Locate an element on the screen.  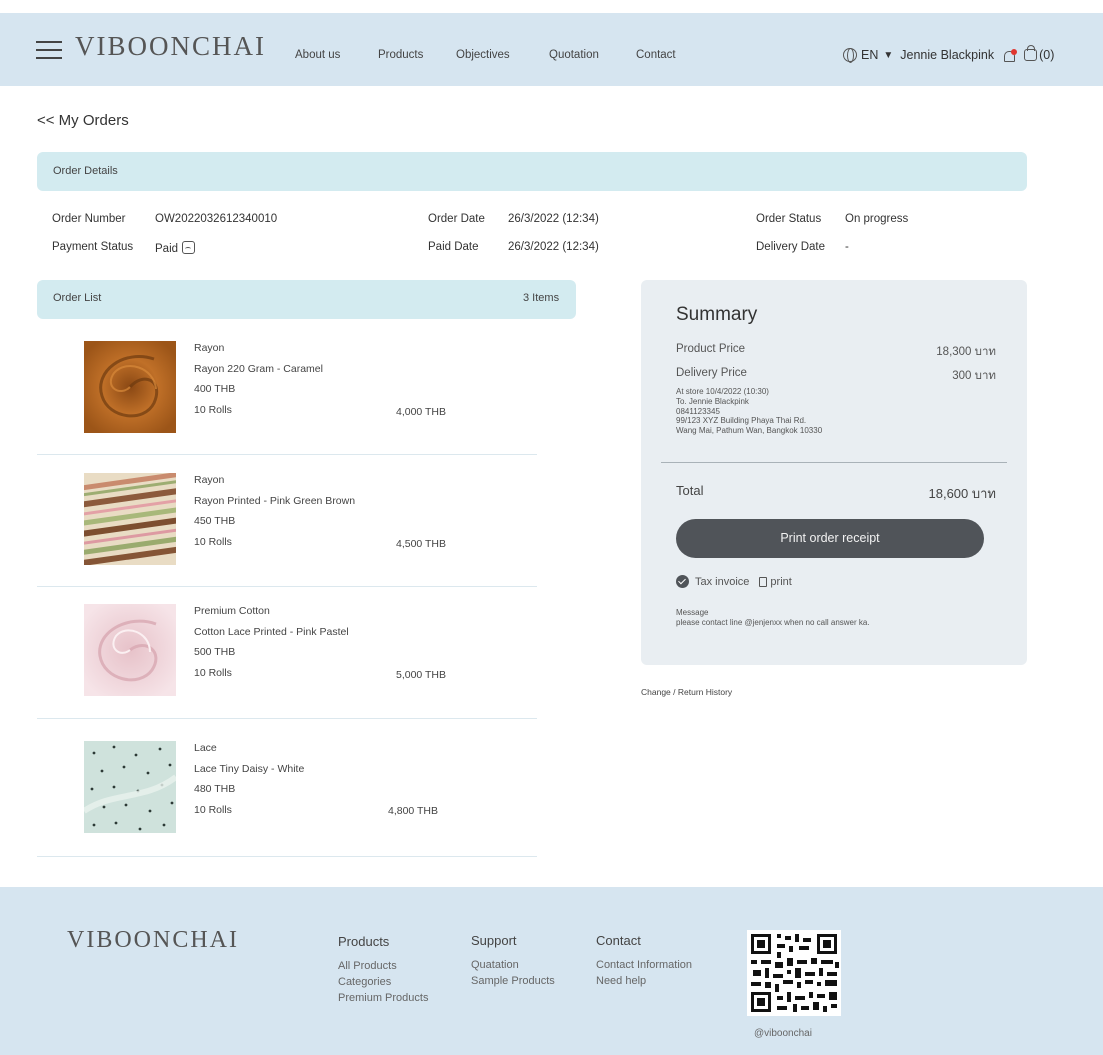
back-to-my-orders-link: << My Orders is located at coordinates (83, 120).